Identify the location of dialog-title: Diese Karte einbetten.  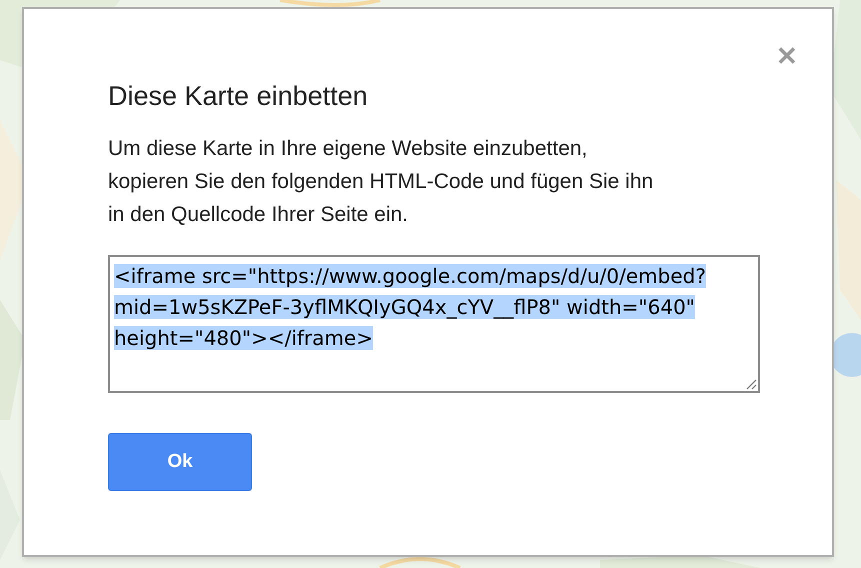
(238, 96).